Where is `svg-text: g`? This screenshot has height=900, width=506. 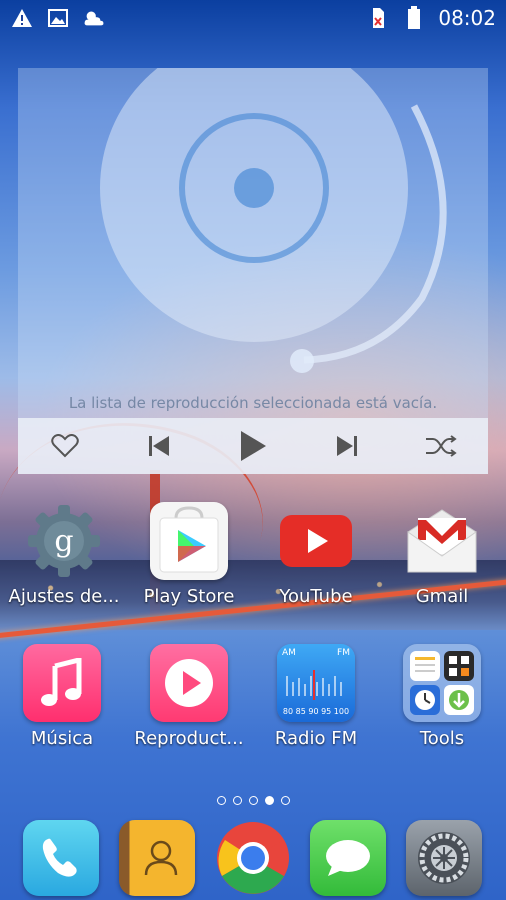
svg-text: g is located at coordinates (63, 541).